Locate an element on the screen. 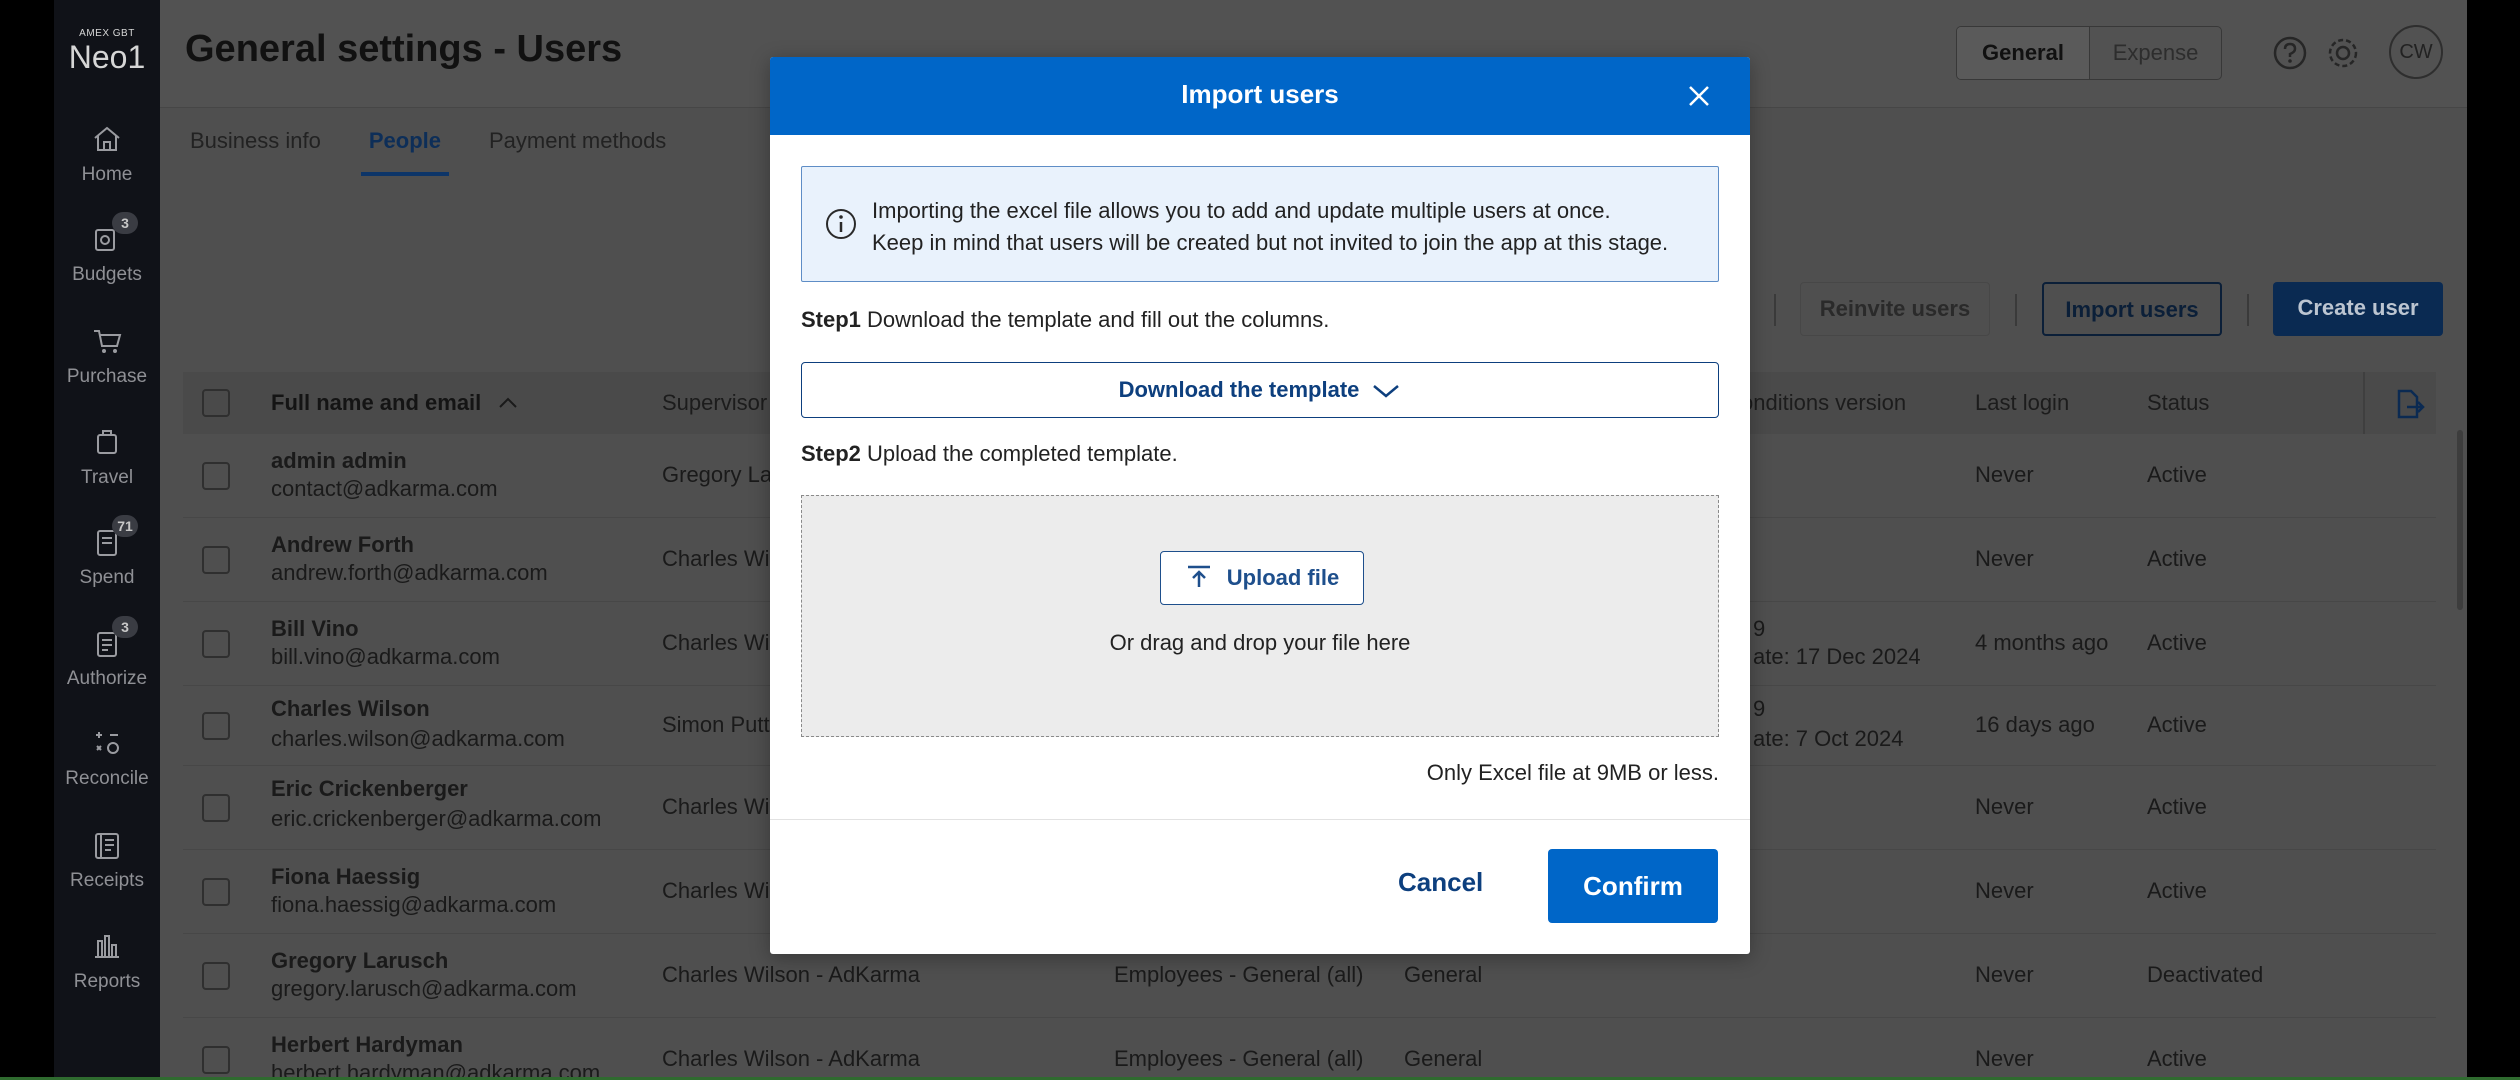 The height and width of the screenshot is (1080, 2520). sidebar-item-label: Receipts is located at coordinates (107, 880).